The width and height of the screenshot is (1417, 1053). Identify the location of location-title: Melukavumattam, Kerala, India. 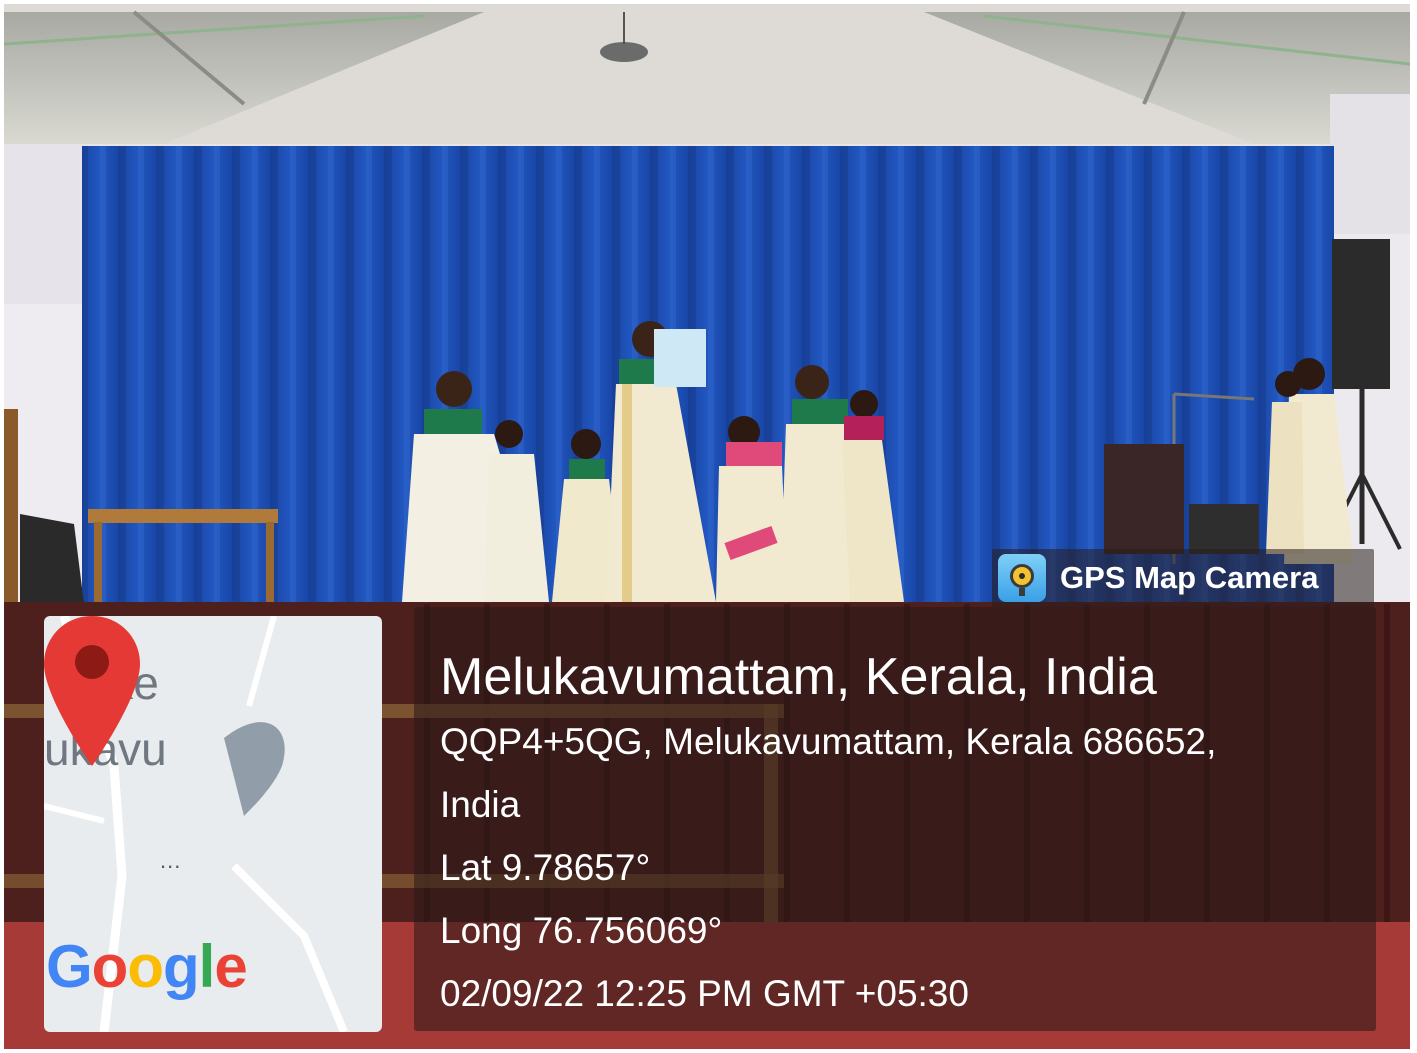
(798, 677).